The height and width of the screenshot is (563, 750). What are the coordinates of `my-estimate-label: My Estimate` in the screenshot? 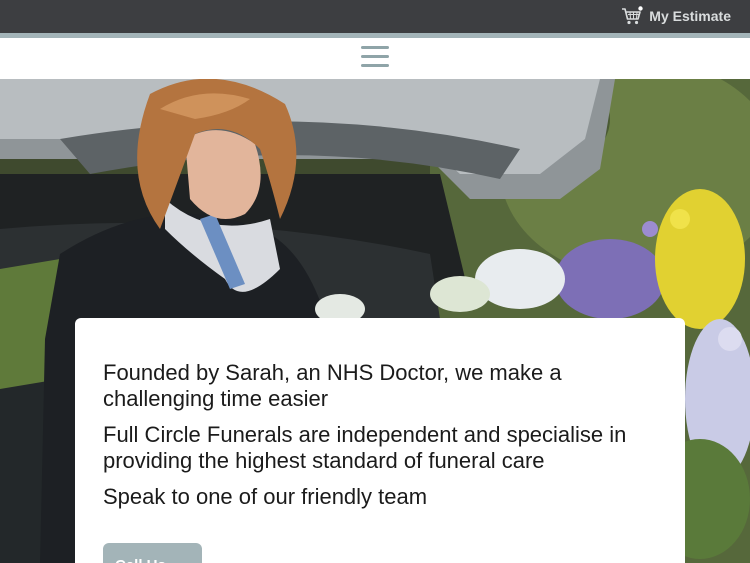 It's located at (690, 16).